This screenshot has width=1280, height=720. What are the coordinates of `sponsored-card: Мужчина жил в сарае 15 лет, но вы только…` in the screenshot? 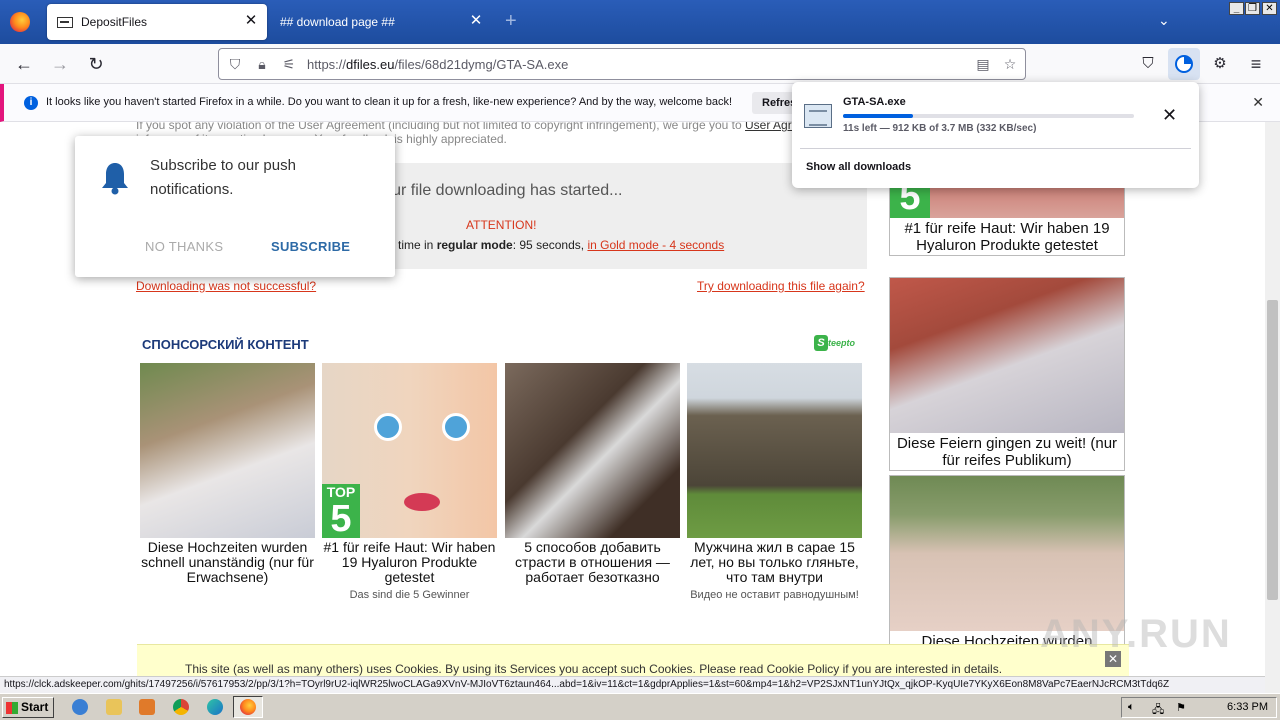 It's located at (774, 483).